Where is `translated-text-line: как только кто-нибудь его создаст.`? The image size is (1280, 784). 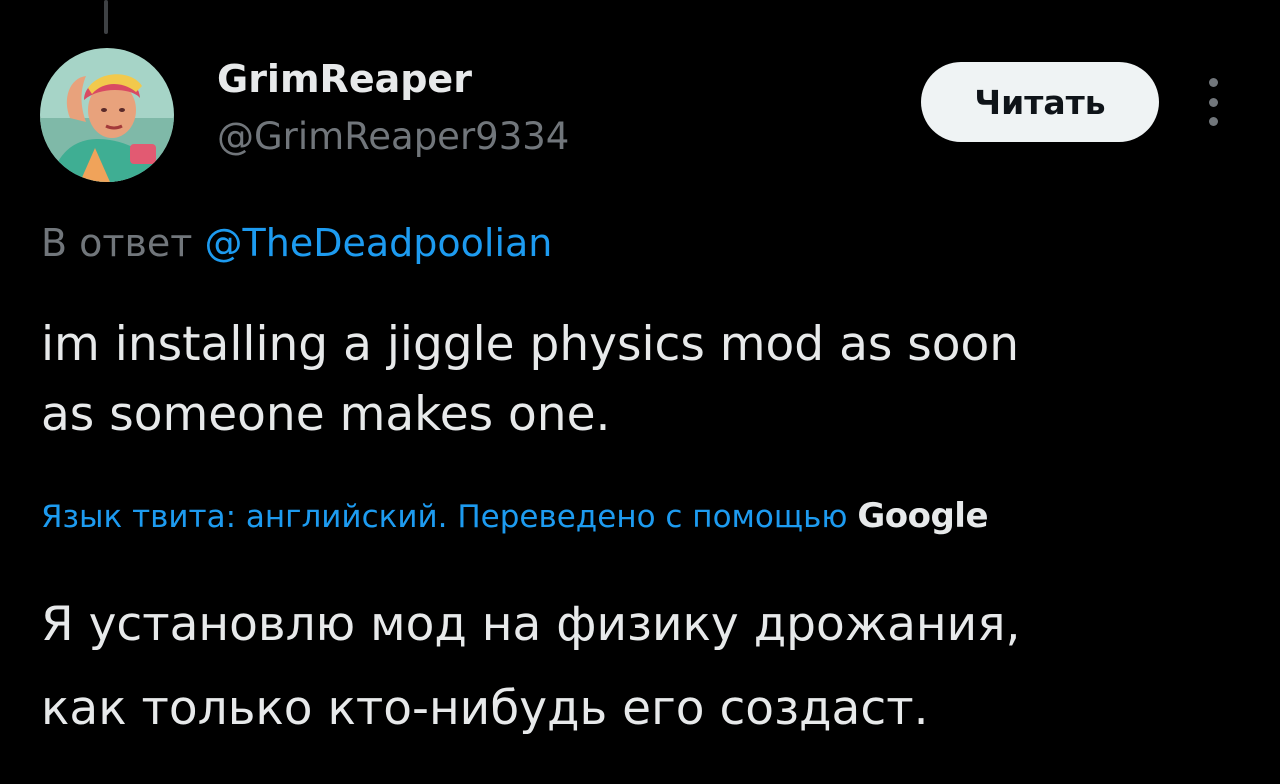
translated-text-line: как только кто-нибудь его создаст. is located at coordinates (485, 708).